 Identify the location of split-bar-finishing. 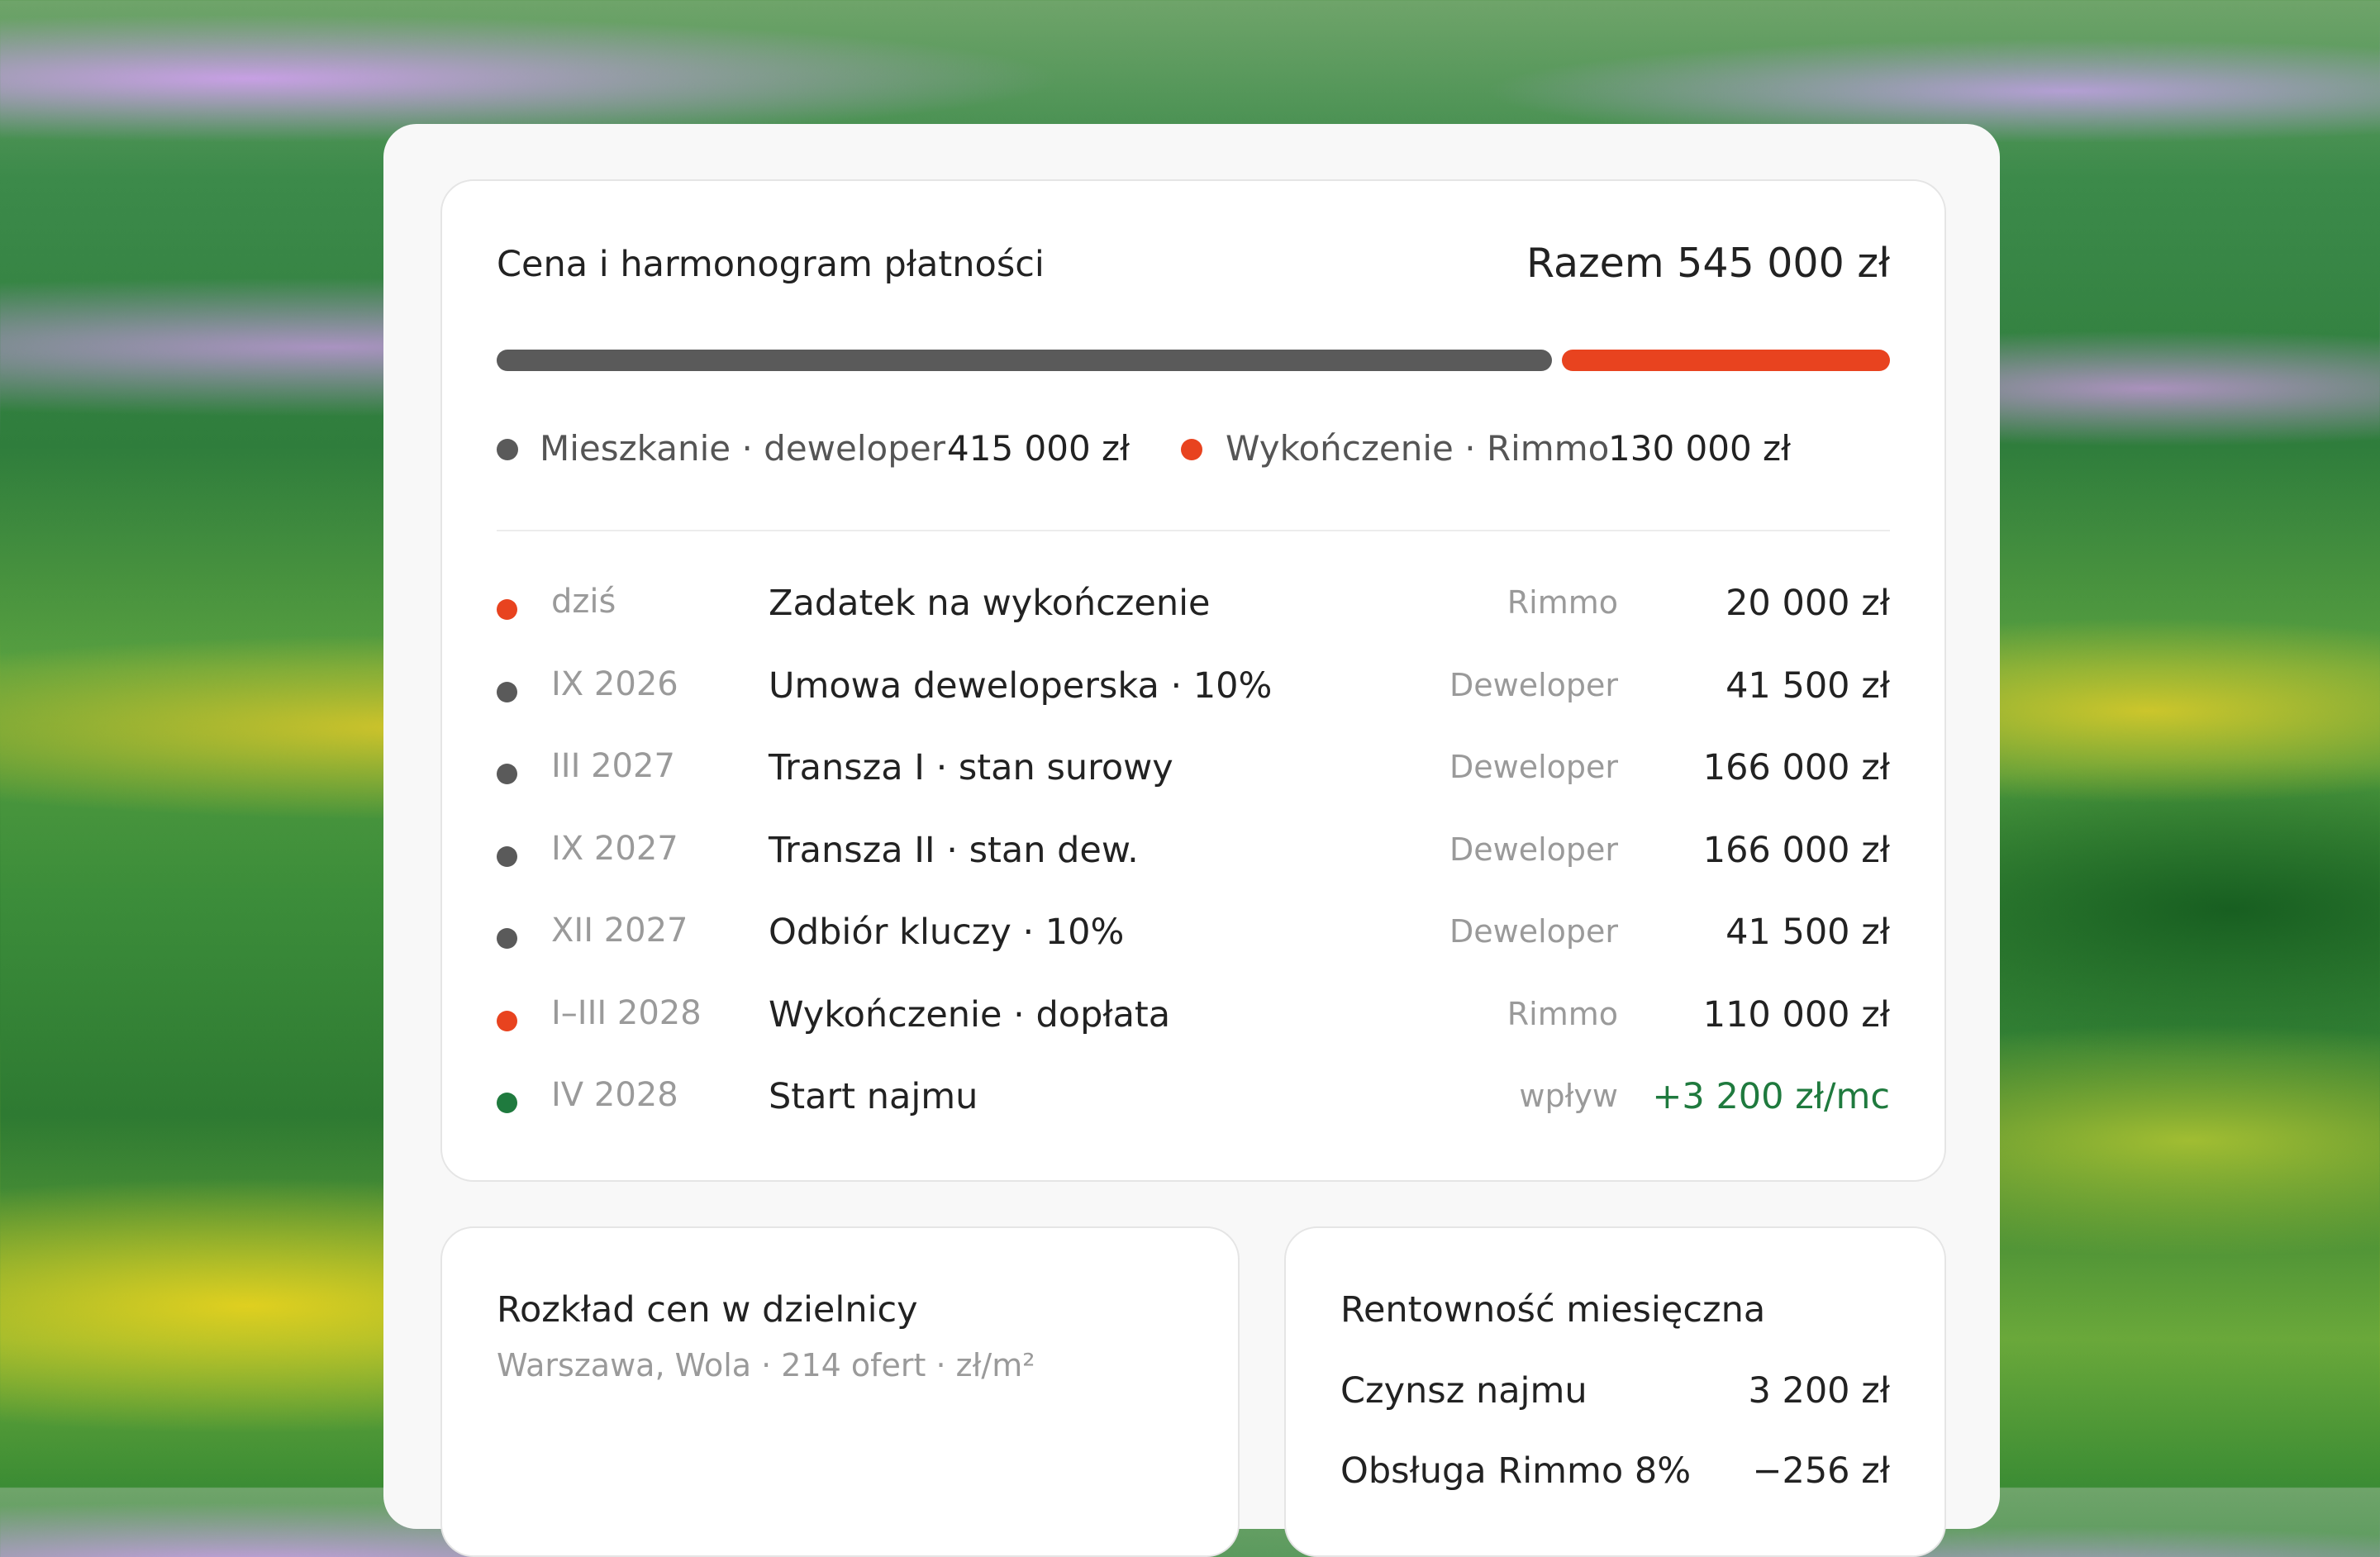
(1726, 360).